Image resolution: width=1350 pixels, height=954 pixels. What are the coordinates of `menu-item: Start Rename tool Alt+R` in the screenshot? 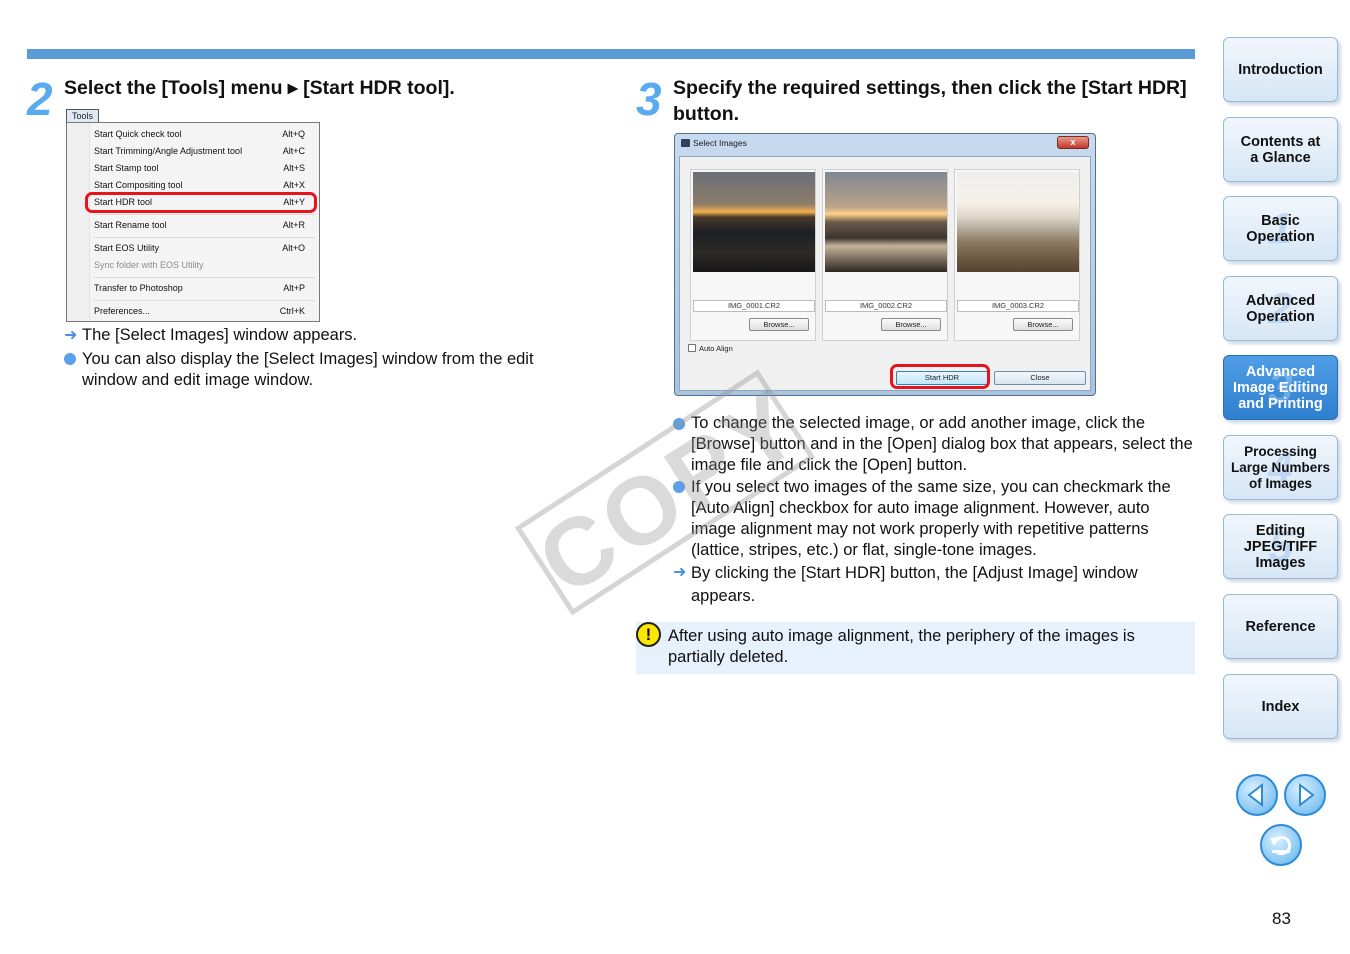 It's located at (199, 225).